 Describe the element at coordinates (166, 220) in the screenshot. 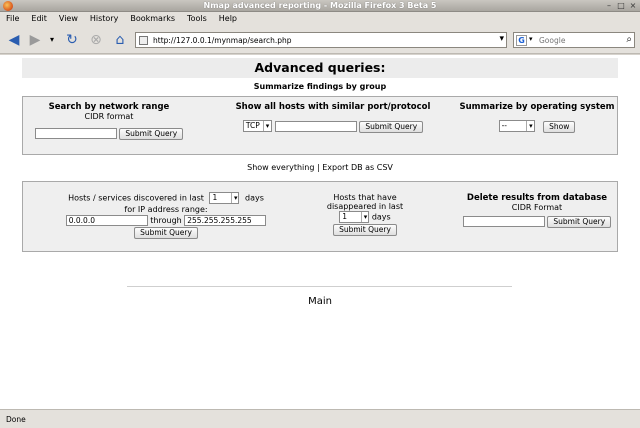

I see `through-label: through` at that location.